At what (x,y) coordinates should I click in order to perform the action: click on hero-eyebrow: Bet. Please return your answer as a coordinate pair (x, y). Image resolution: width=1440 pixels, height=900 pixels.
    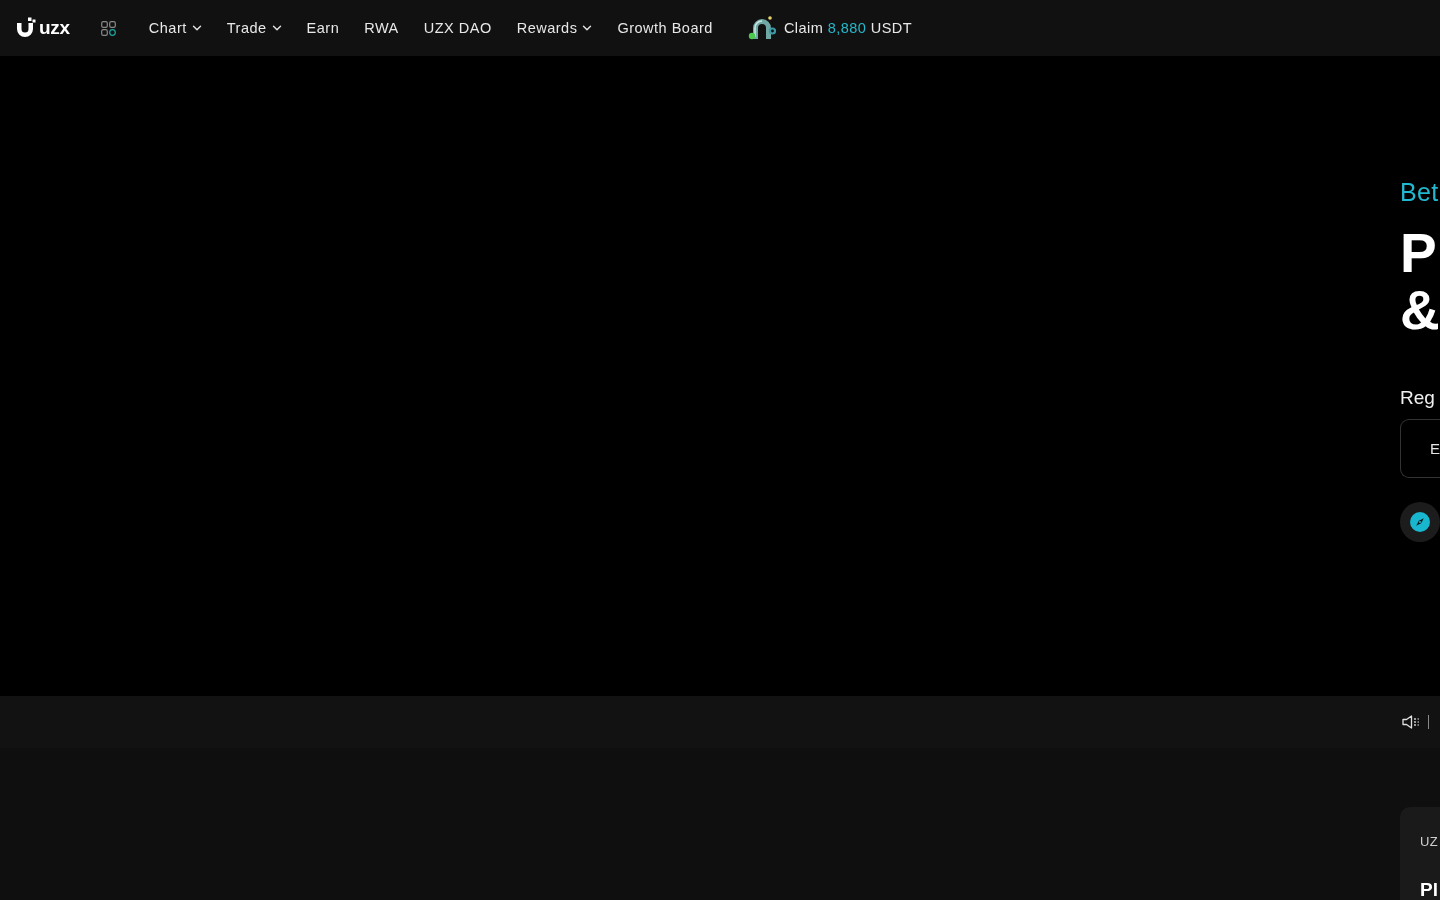
    Looking at the image, I should click on (1419, 192).